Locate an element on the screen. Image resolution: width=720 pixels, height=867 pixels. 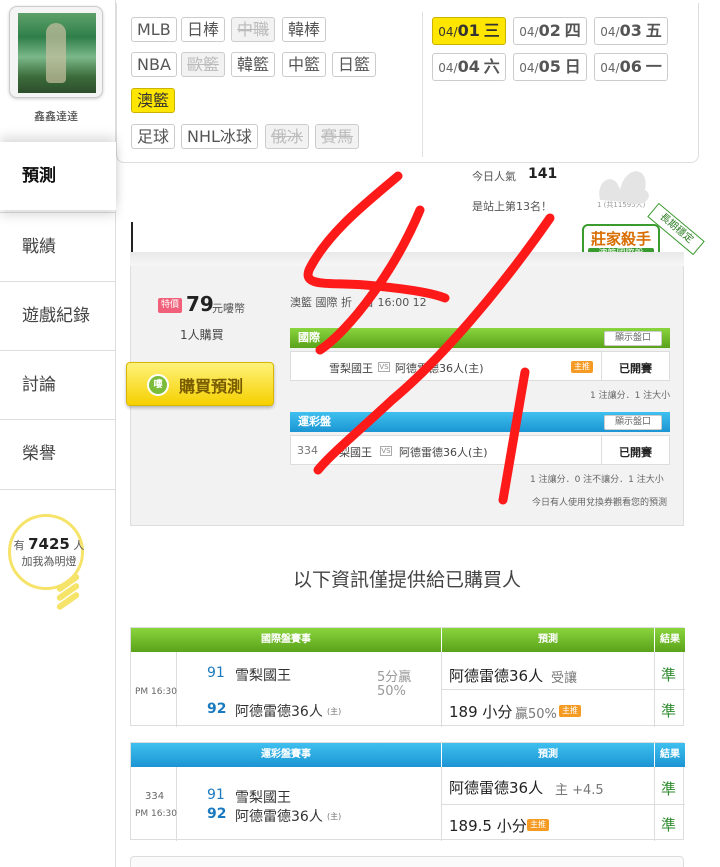
spread-percent: 50% is located at coordinates (391, 691).